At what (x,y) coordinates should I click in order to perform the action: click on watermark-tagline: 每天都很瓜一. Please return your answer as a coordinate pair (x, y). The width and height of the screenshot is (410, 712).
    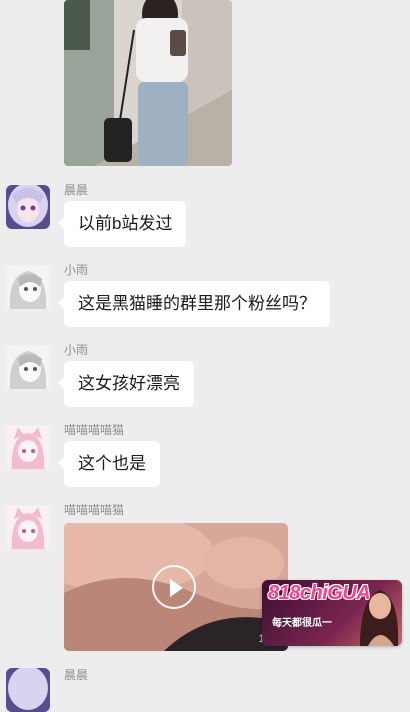
    Looking at the image, I should click on (302, 623).